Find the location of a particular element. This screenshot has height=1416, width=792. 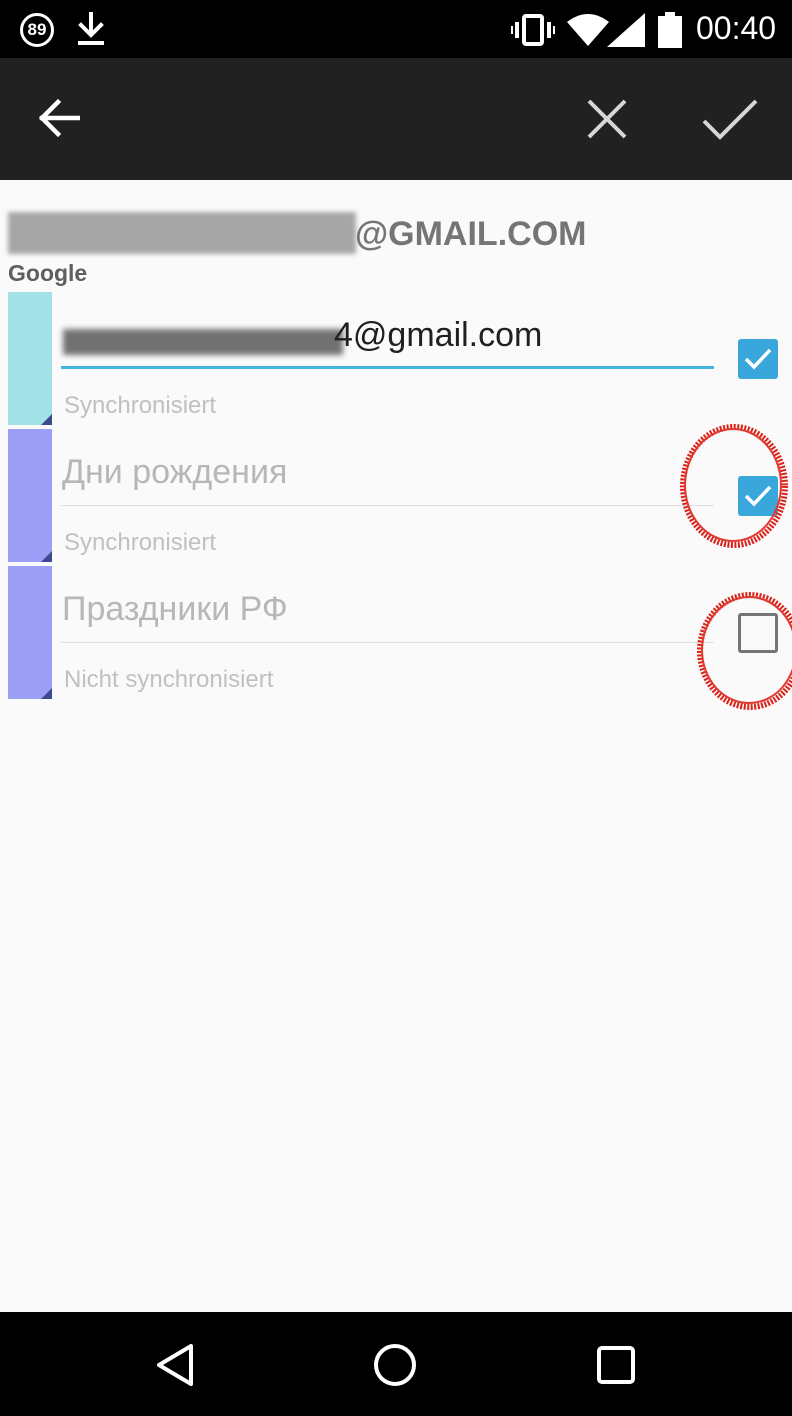

nav-back-icon is located at coordinates (174, 1365).